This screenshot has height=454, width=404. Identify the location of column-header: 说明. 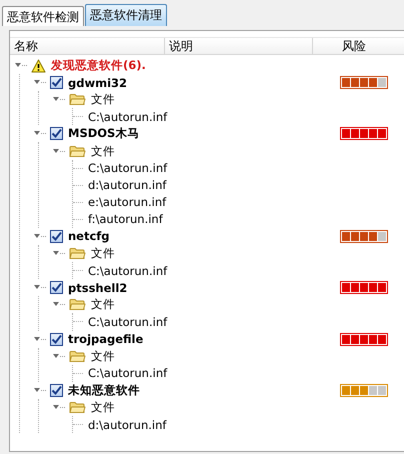
(239, 46).